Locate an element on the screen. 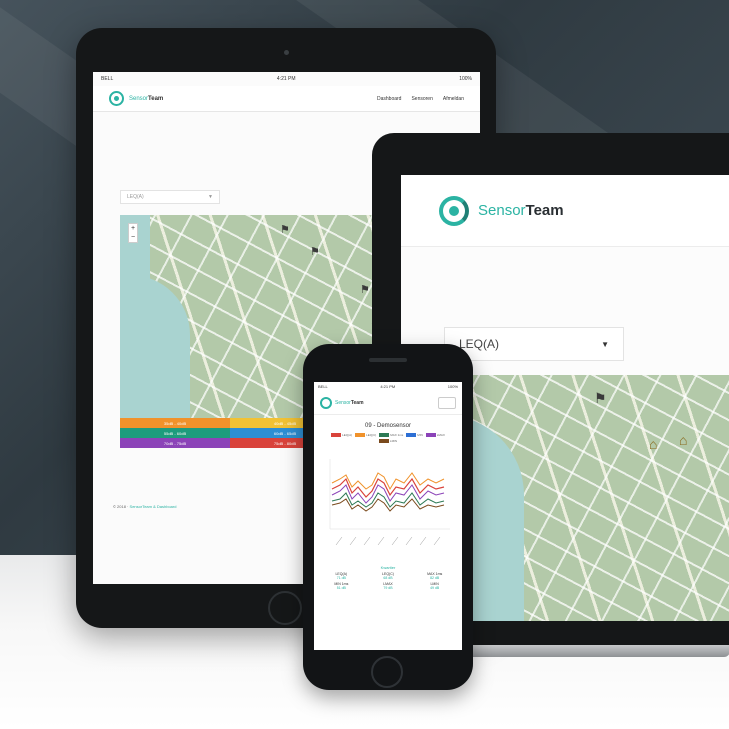 This screenshot has height=729, width=729. legend-item: MAX 1ms is located at coordinates (391, 435).